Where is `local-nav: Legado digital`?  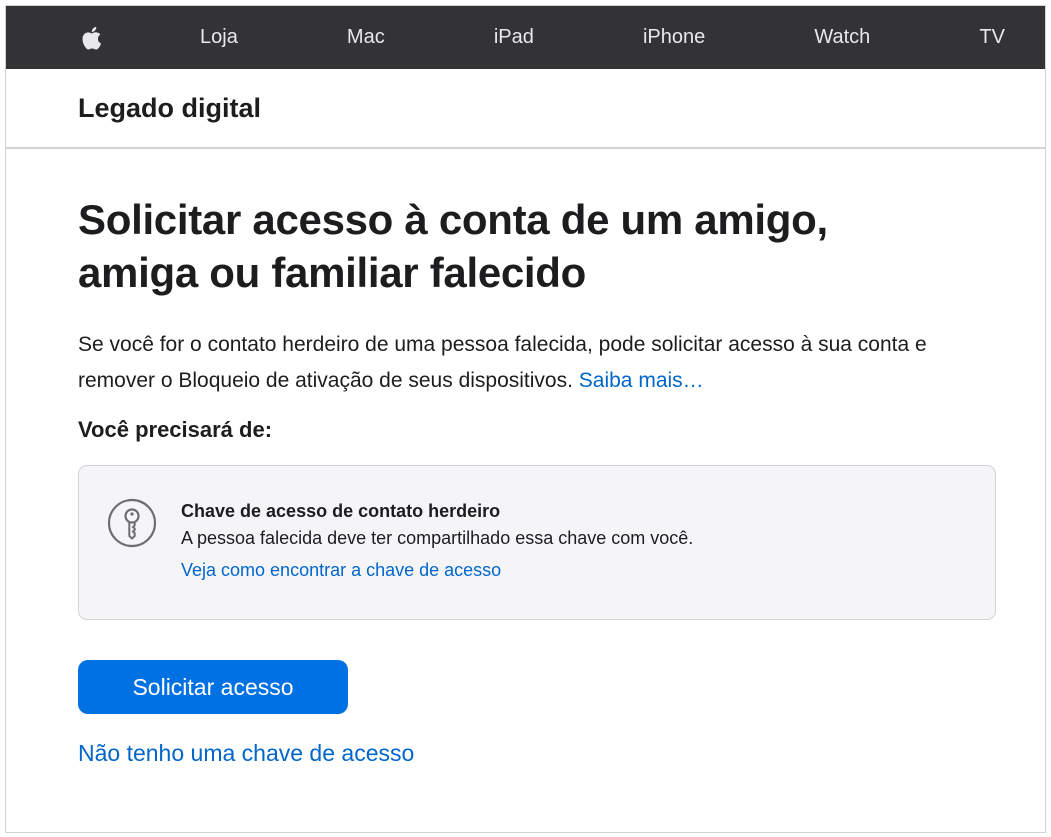 local-nav: Legado digital is located at coordinates (525, 109).